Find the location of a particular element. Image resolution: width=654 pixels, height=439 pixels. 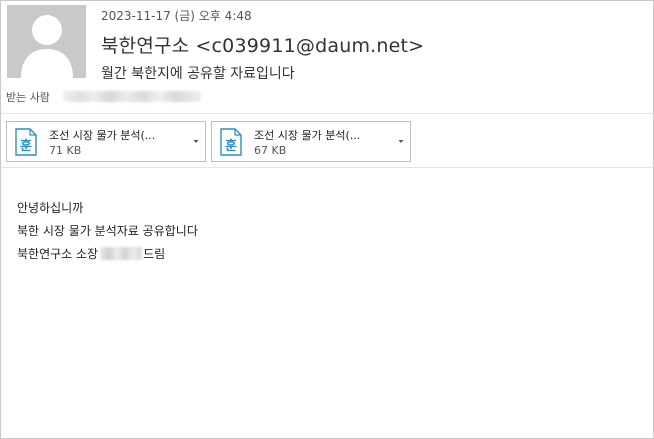

attachment-size: 71 KB is located at coordinates (65, 150).